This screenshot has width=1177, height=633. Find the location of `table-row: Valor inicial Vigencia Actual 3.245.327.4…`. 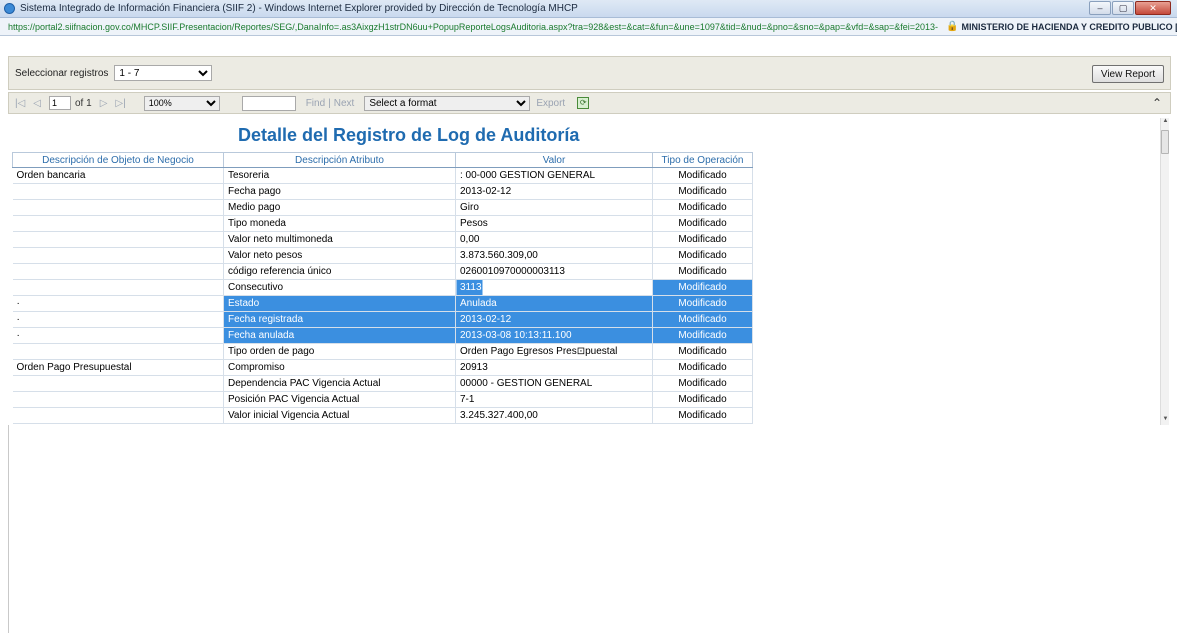

table-row: Valor inicial Vigencia Actual 3.245.327.4… is located at coordinates (382, 415).